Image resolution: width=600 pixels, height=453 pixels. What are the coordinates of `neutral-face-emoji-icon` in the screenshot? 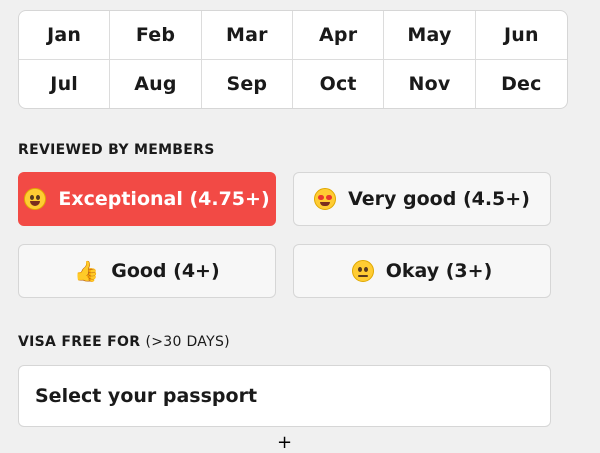 It's located at (362, 271).